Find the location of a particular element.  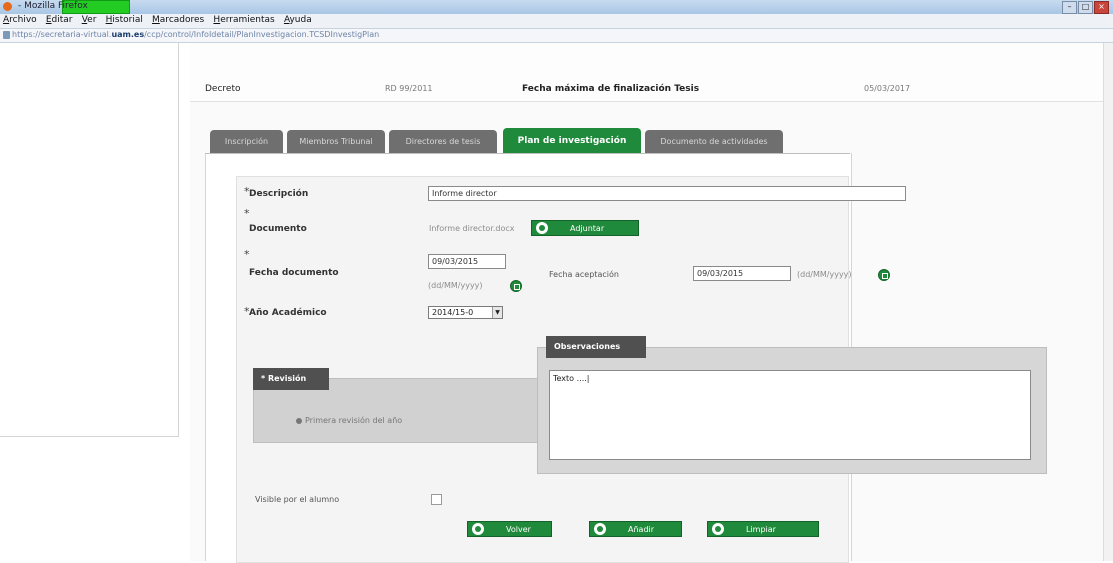

descripcion-label: Descripción is located at coordinates (279, 194).